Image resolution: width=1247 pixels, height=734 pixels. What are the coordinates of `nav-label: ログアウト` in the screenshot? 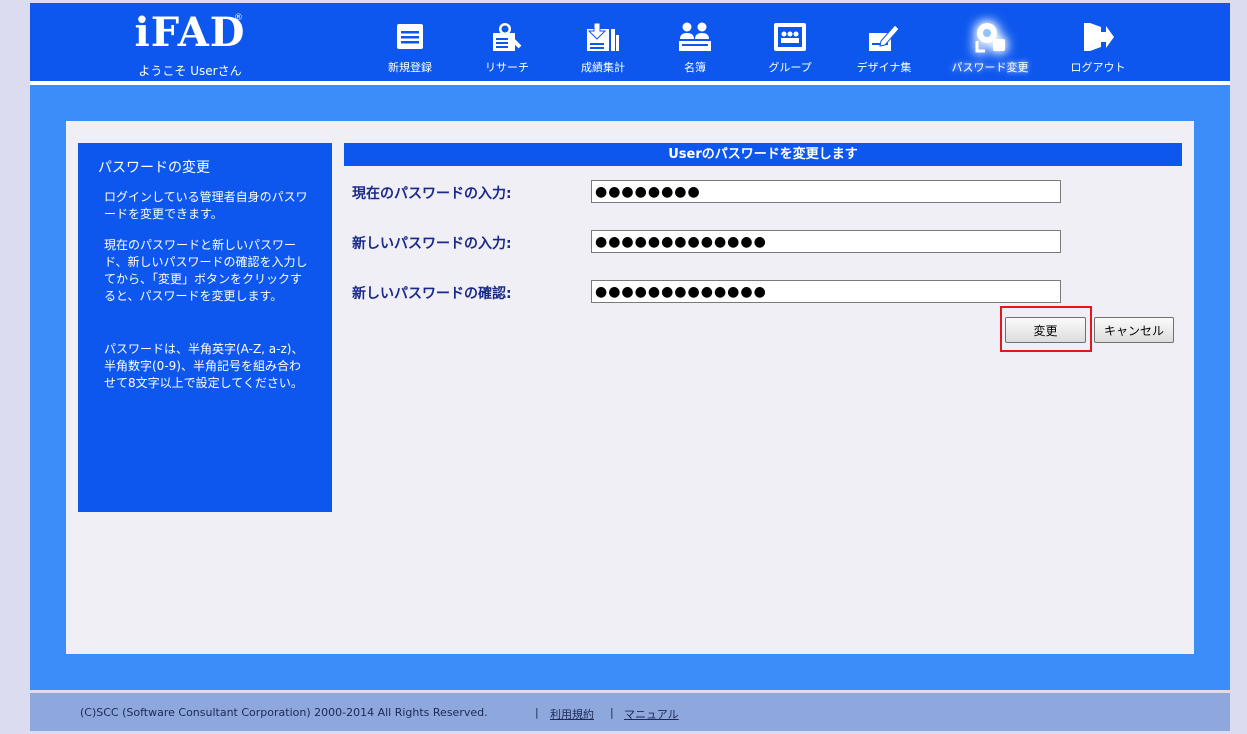 It's located at (1098, 67).